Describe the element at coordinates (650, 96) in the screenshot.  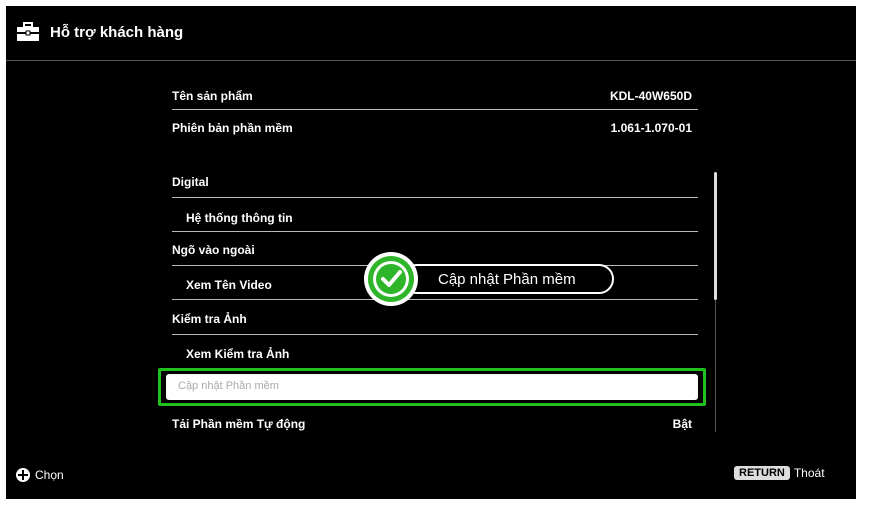
I see `product-name-value: KDL-40W650D` at that location.